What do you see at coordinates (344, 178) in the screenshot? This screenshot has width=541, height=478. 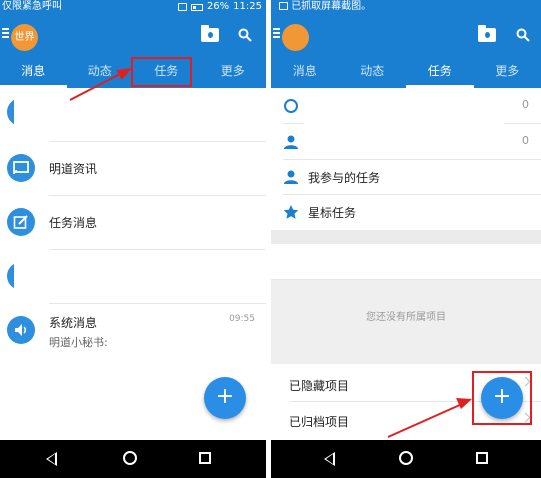 I see `task-label: 我参与的任务` at bounding box center [344, 178].